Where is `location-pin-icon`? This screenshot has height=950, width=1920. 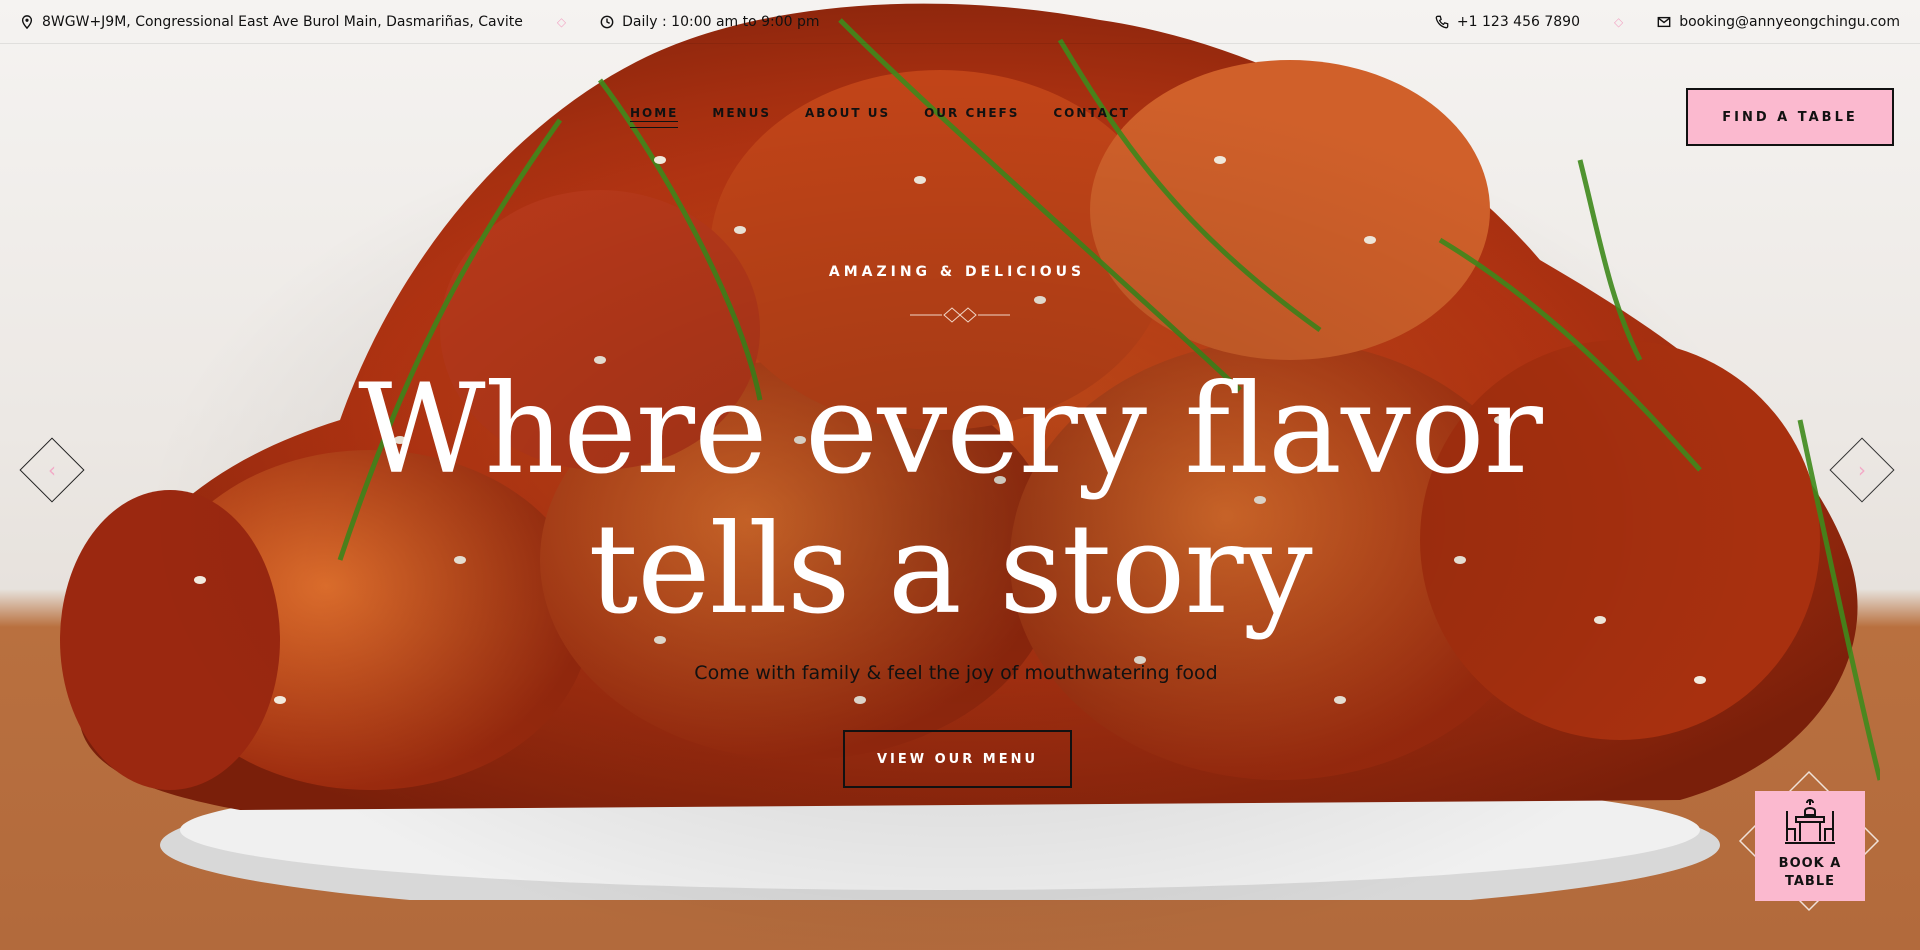 location-pin-icon is located at coordinates (27, 21).